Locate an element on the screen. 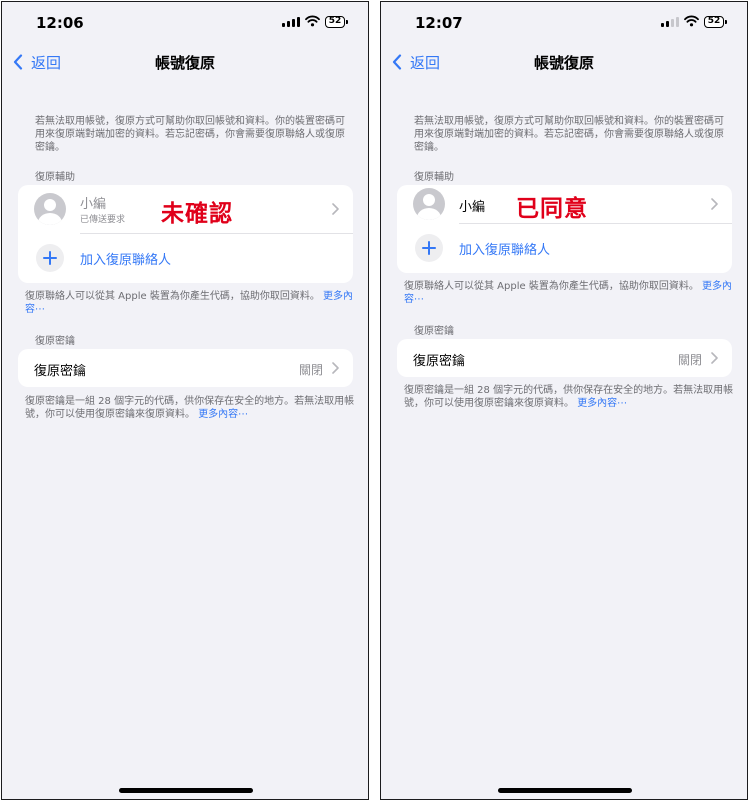 This screenshot has width=750, height=802. annotation-label: 已同意 is located at coordinates (552, 209).